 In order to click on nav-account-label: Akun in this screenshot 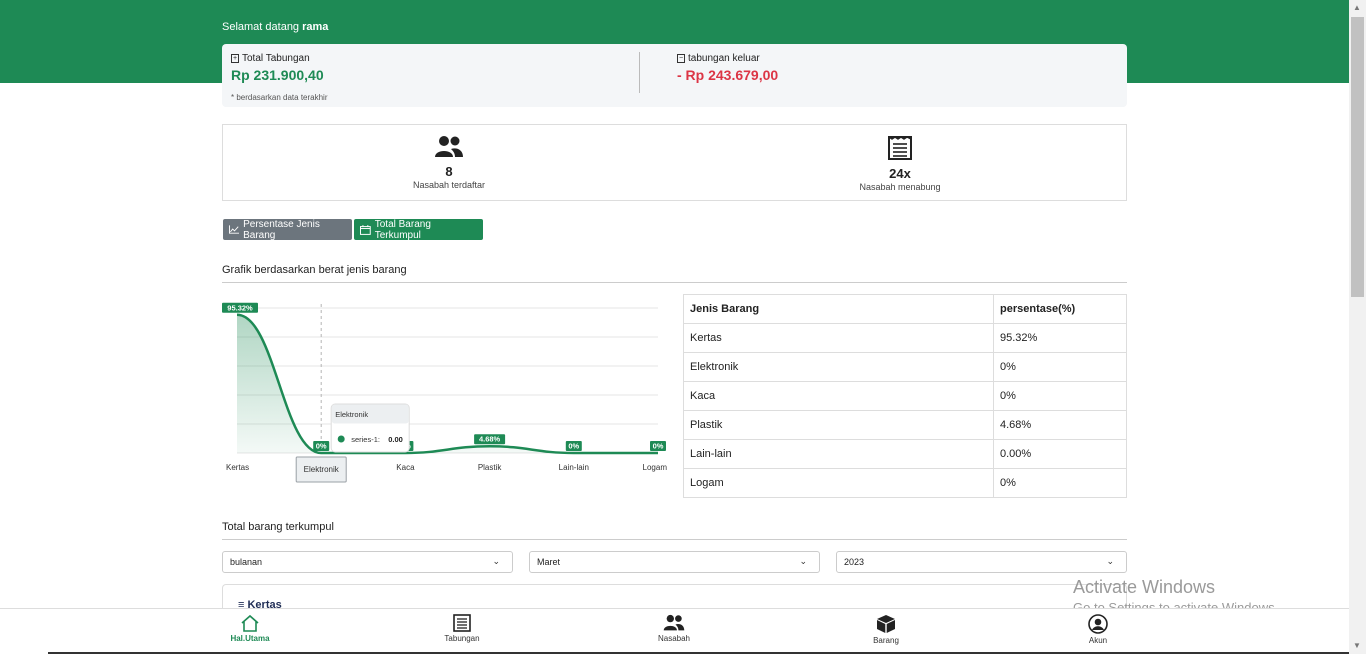, I will do `click(1098, 640)`.